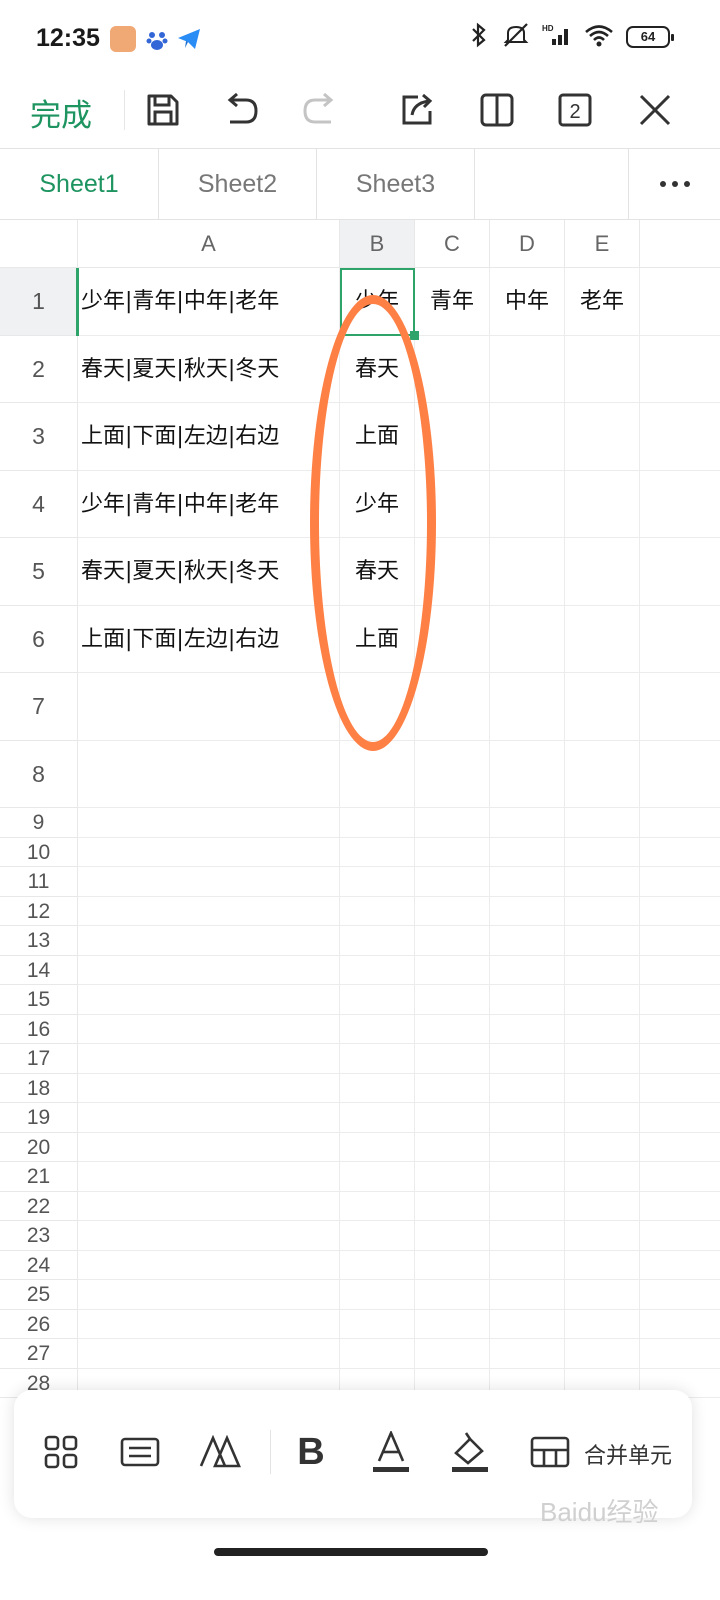  I want to click on row-header-22: 22, so click(39, 1206).